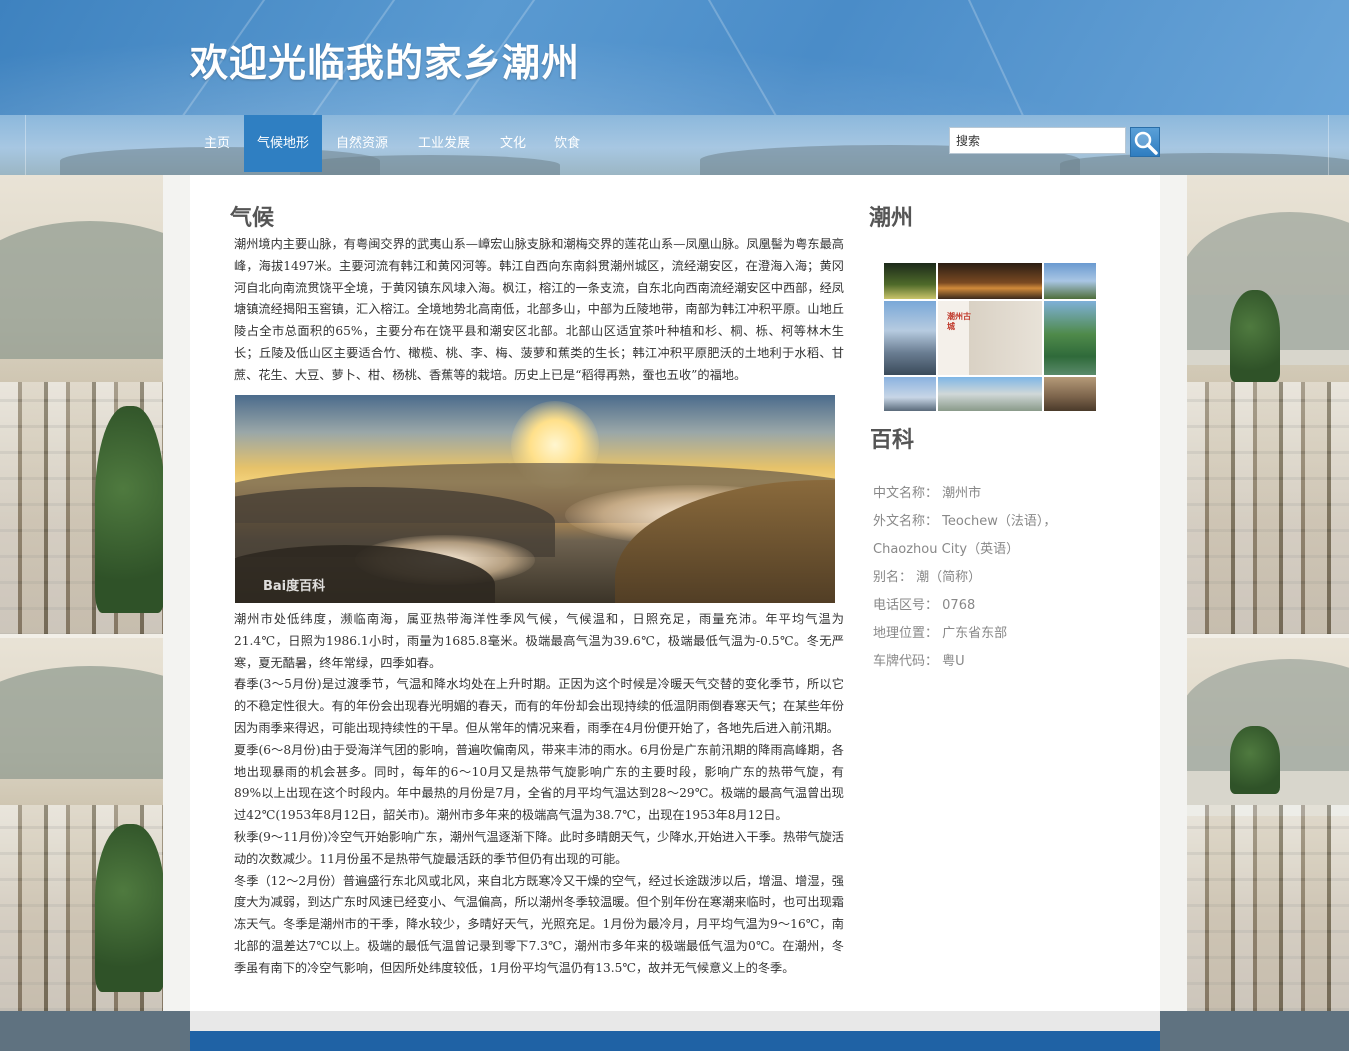 This screenshot has height=1051, width=1349. What do you see at coordinates (252, 218) in the screenshot?
I see `climate-heading: 气候` at bounding box center [252, 218].